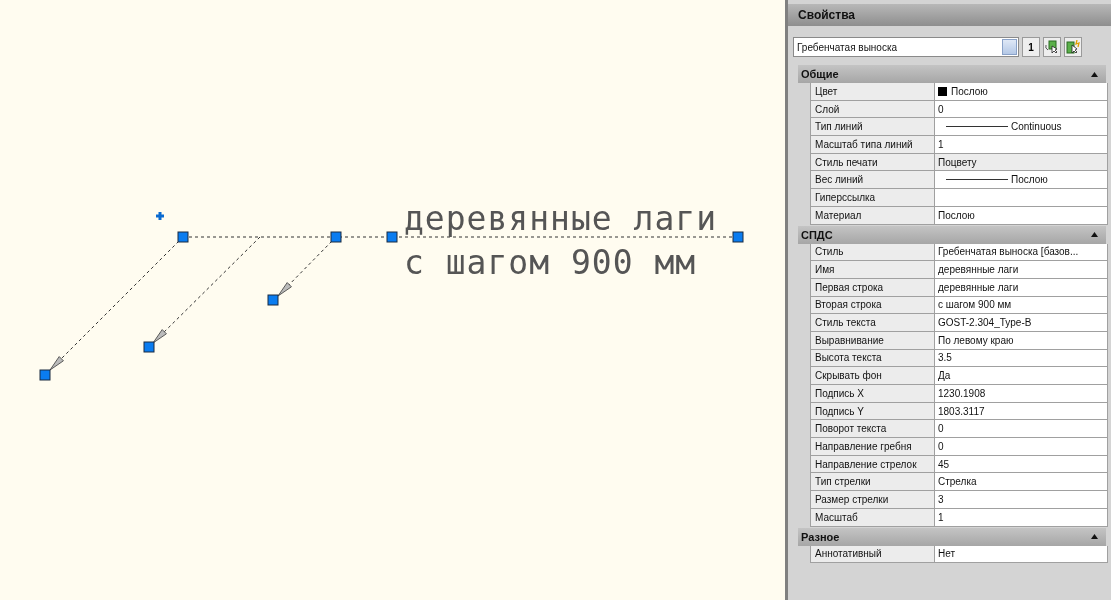 This screenshot has width=1111, height=600. Describe the element at coordinates (820, 74) in the screenshot. I see `section-title: Общие` at that location.